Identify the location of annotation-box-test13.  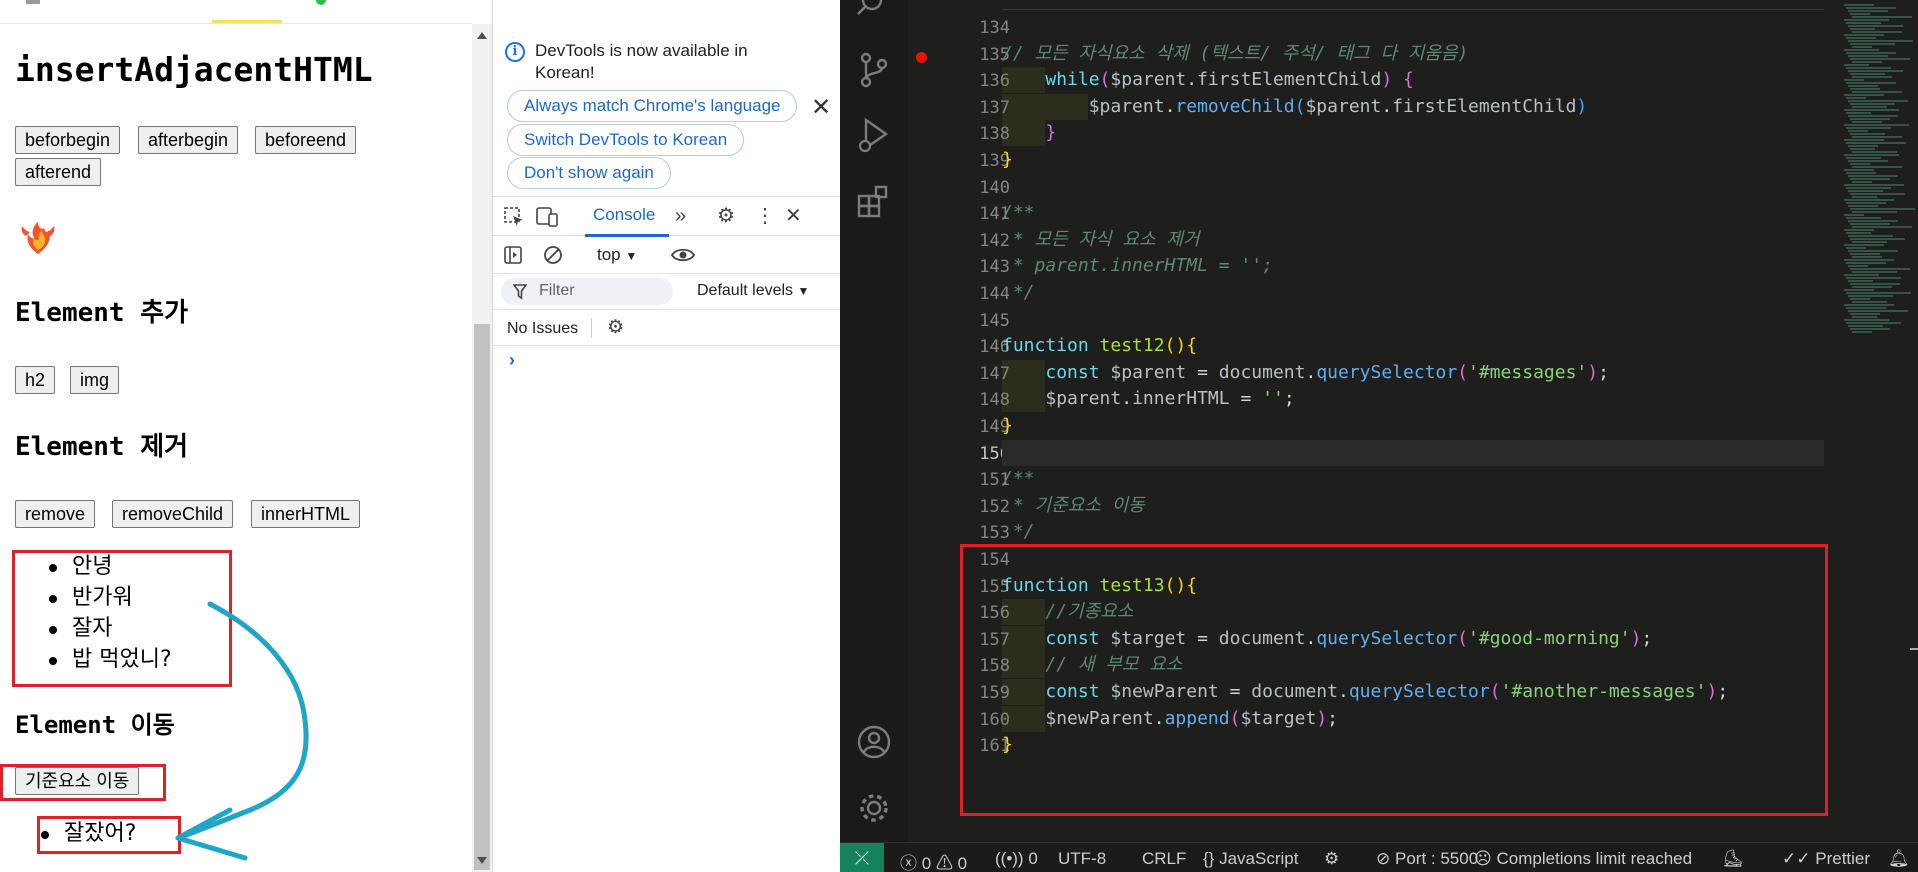
(1394, 680).